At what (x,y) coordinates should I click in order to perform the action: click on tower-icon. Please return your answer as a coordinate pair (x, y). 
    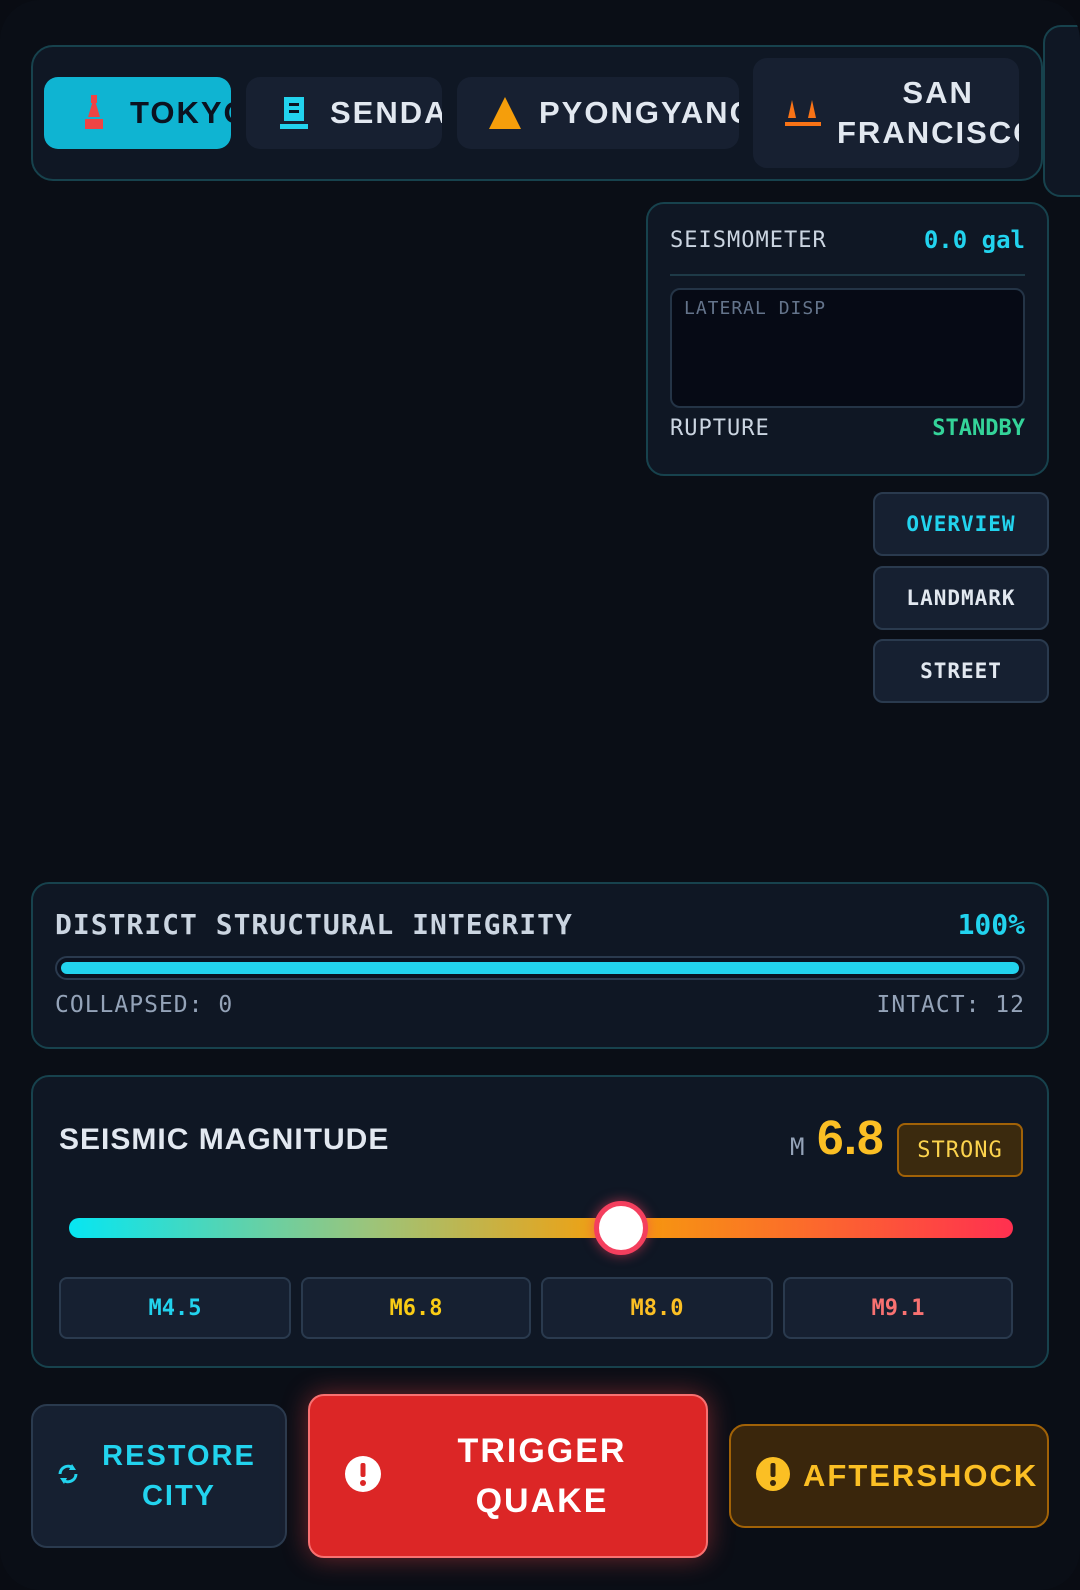
    Looking at the image, I should click on (94, 113).